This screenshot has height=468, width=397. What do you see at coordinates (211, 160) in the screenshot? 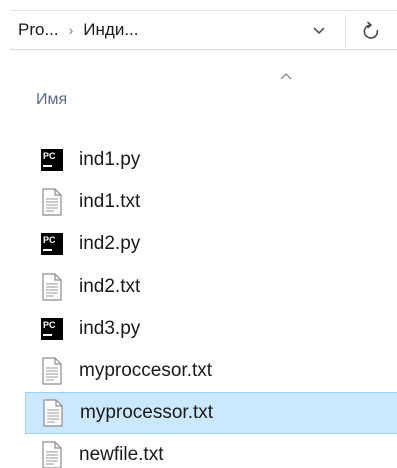
I see `file-row: PC ind1.py` at bounding box center [211, 160].